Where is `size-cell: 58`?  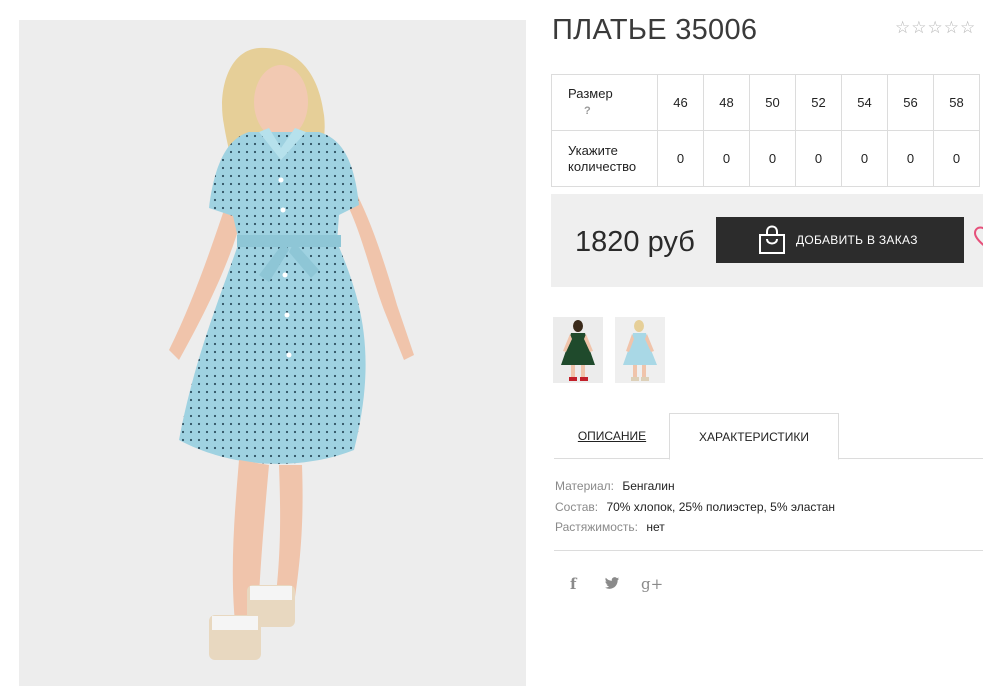 size-cell: 58 is located at coordinates (956, 102).